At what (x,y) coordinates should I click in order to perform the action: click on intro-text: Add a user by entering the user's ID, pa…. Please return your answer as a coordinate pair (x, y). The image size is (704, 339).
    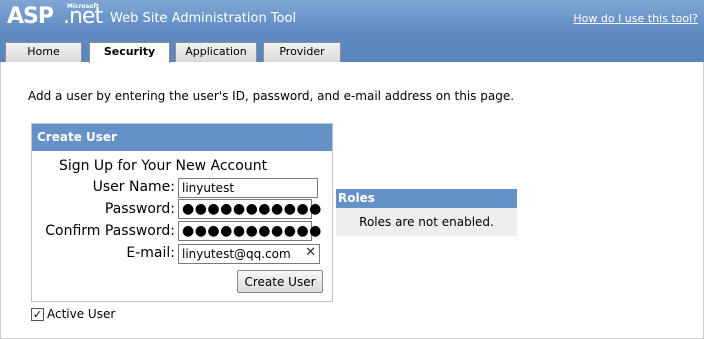
    Looking at the image, I should click on (271, 96).